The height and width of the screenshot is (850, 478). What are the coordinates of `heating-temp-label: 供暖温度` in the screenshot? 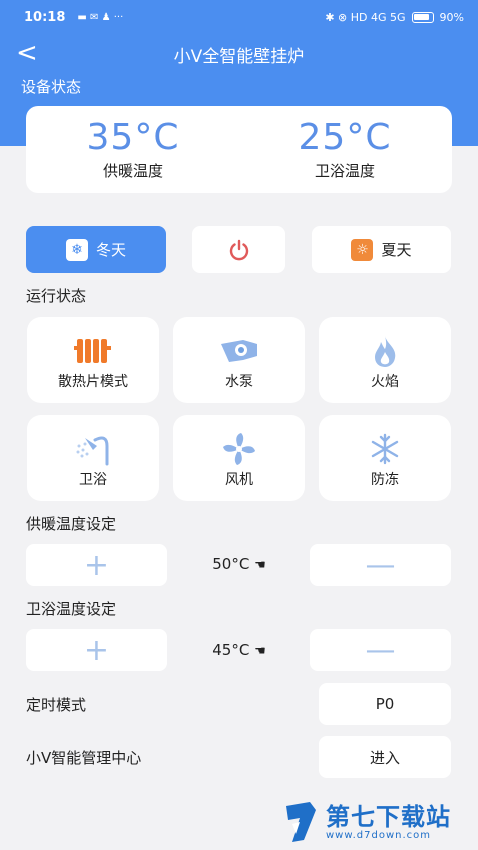 It's located at (132, 171).